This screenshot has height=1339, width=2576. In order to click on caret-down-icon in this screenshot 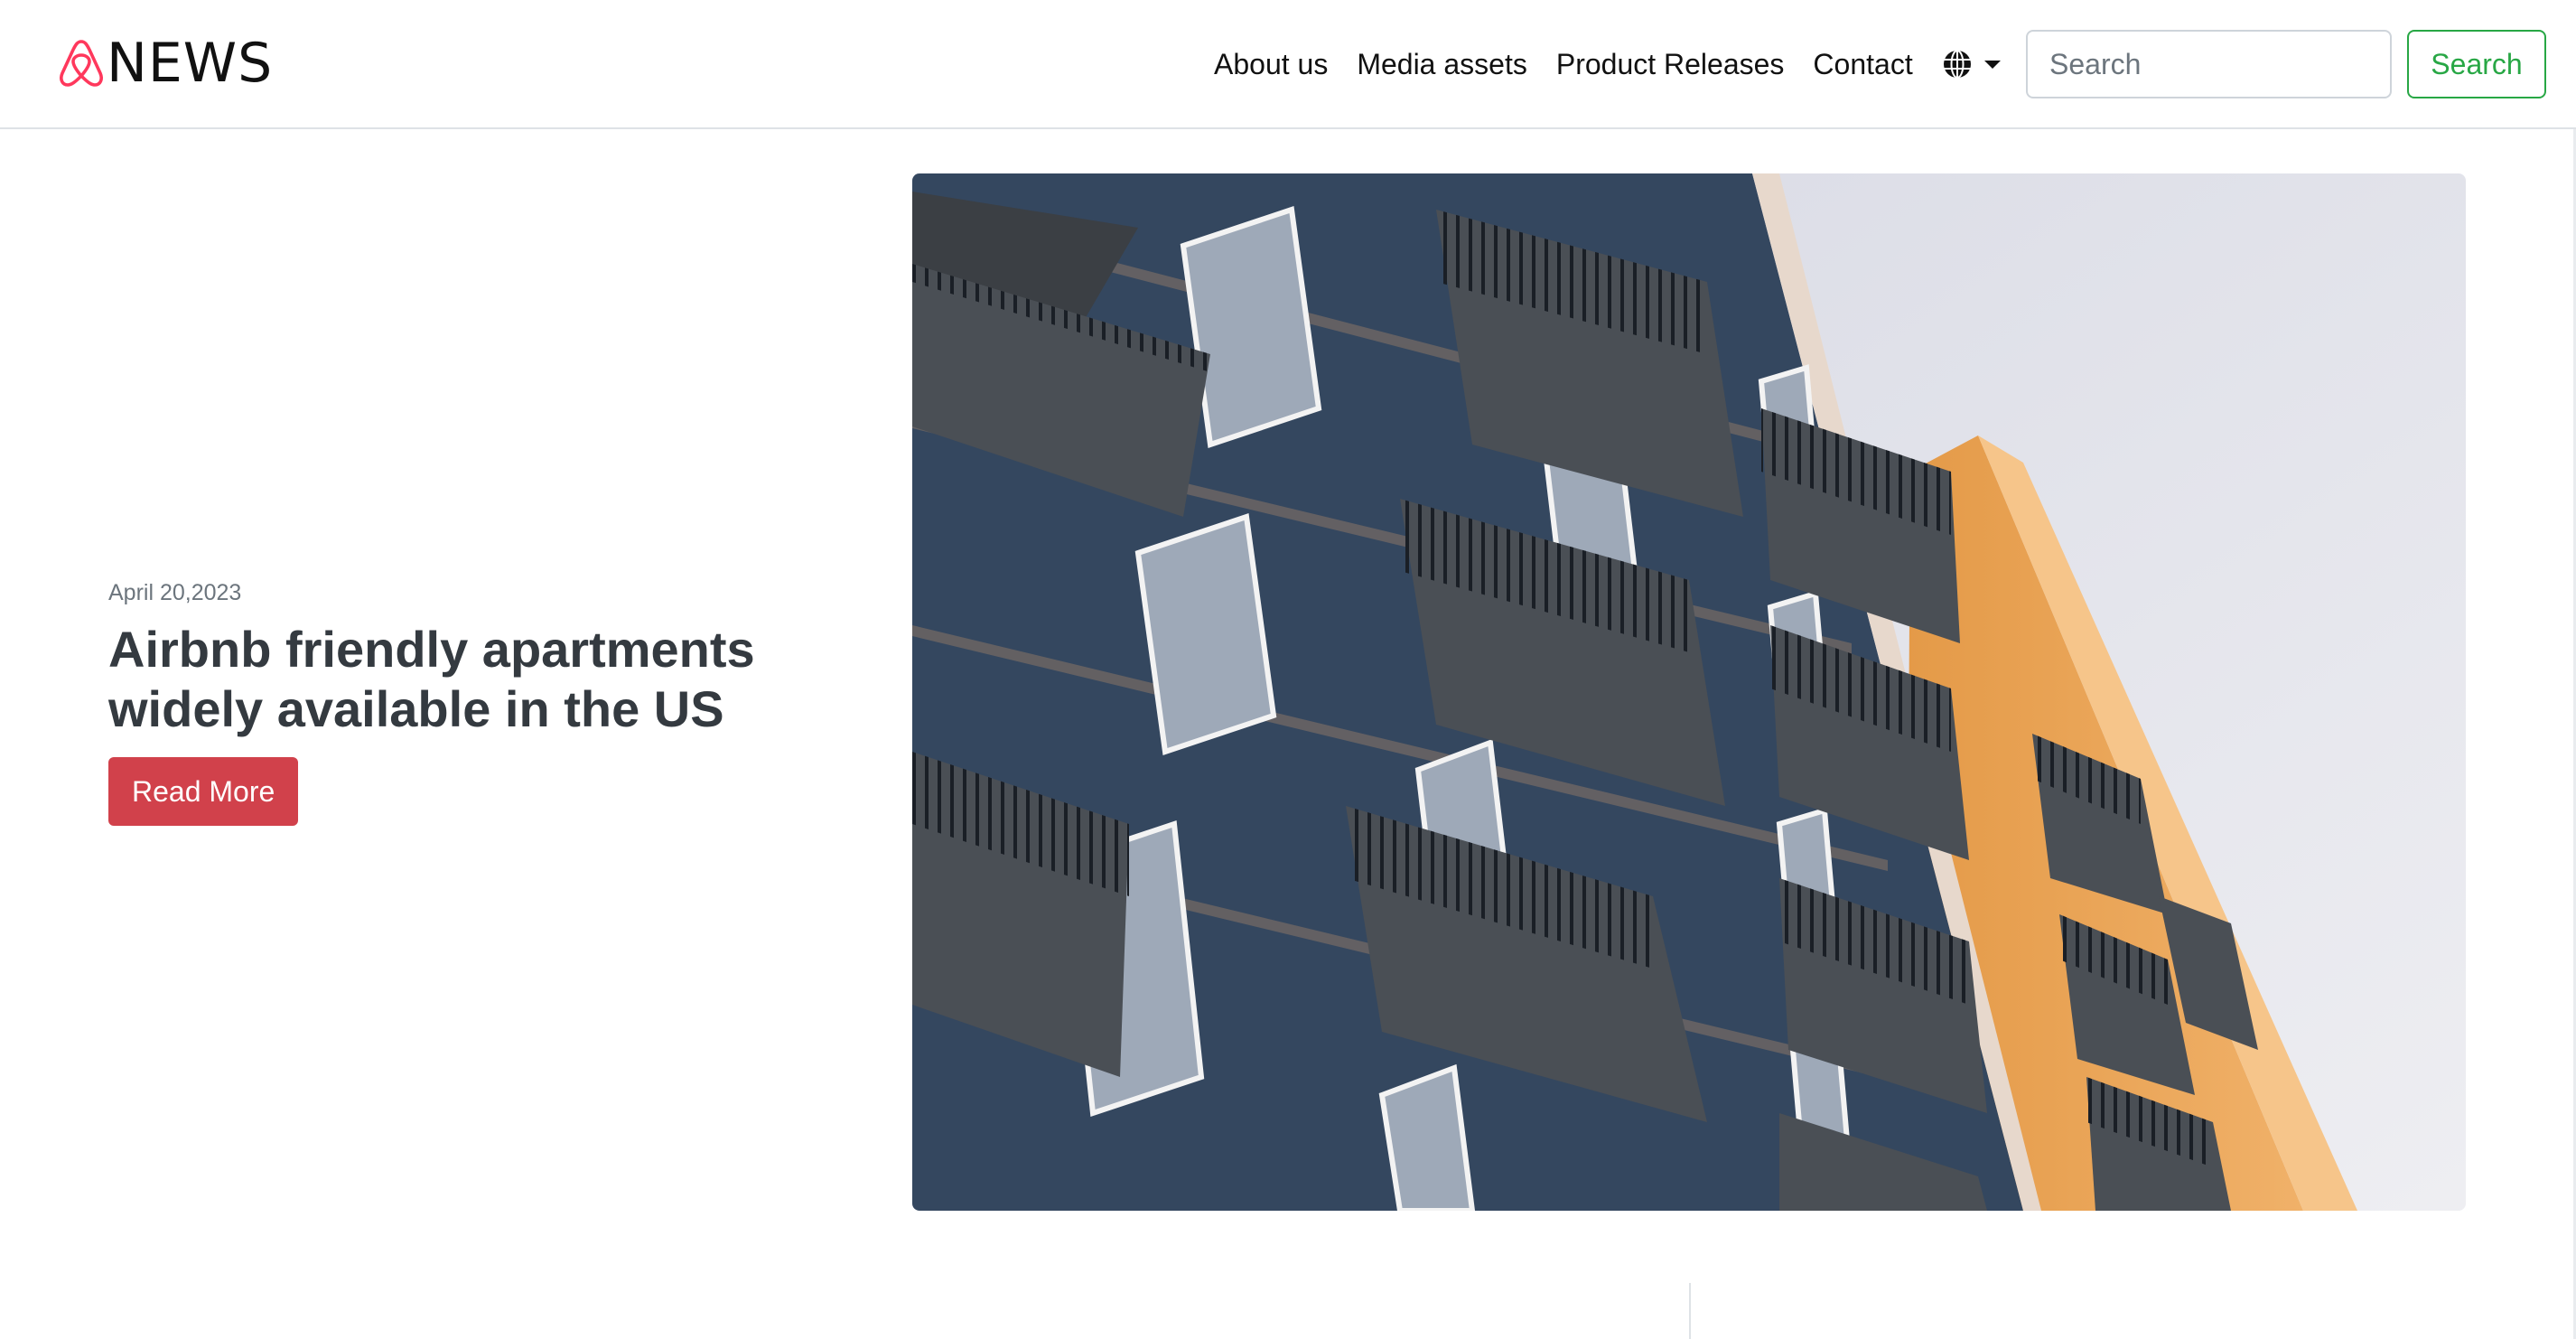, I will do `click(1992, 65)`.